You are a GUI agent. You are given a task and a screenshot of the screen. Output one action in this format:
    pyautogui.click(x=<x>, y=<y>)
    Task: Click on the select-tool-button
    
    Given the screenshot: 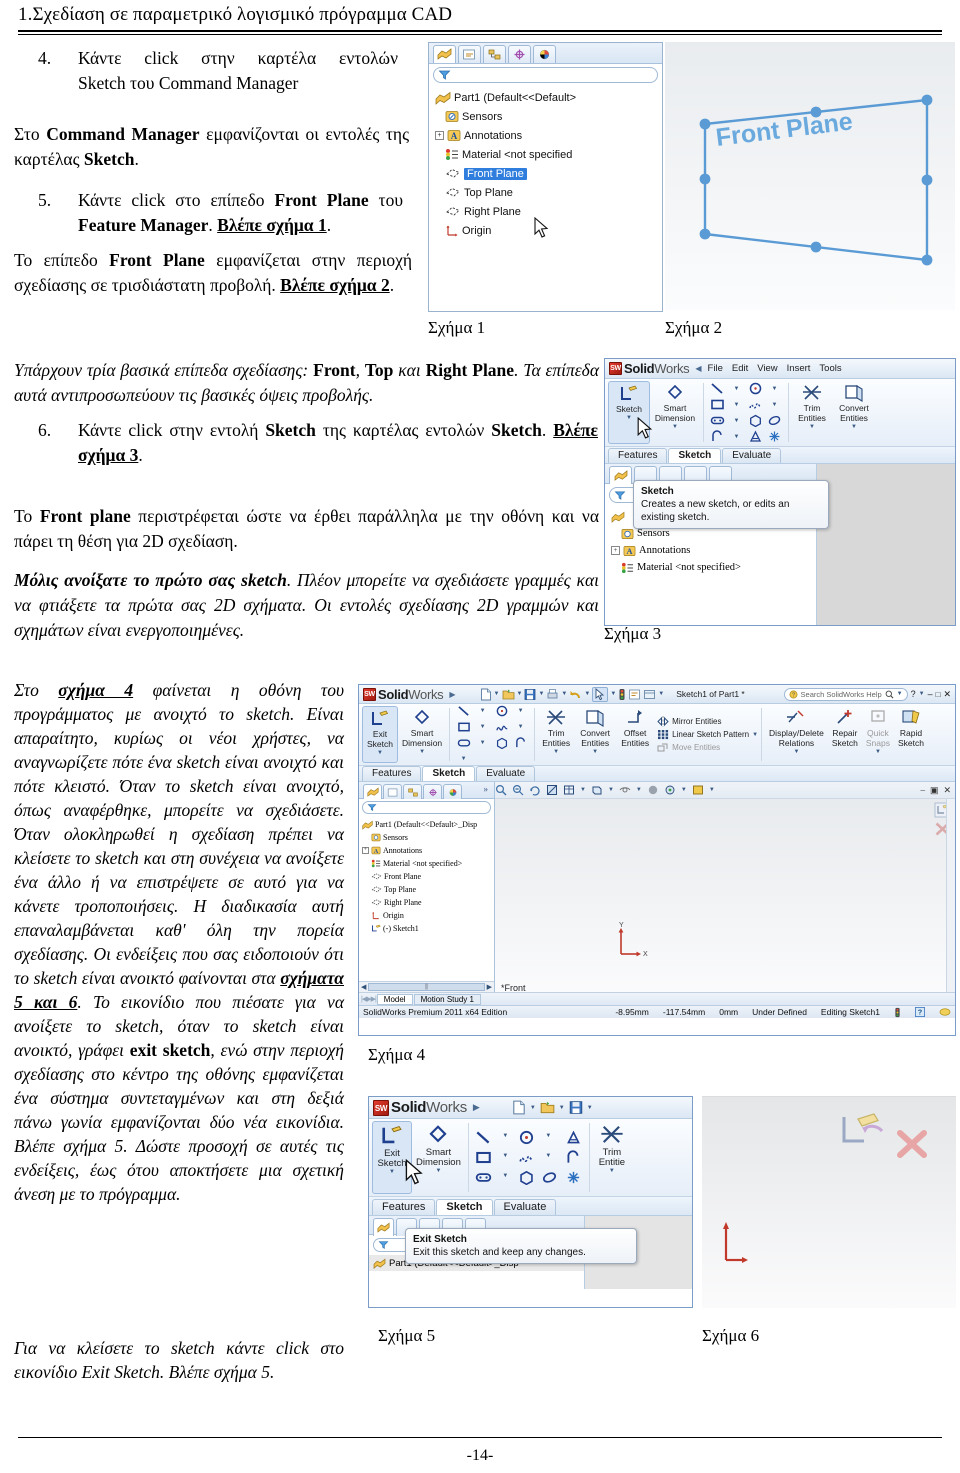 What is the action you would take?
    pyautogui.click(x=600, y=694)
    